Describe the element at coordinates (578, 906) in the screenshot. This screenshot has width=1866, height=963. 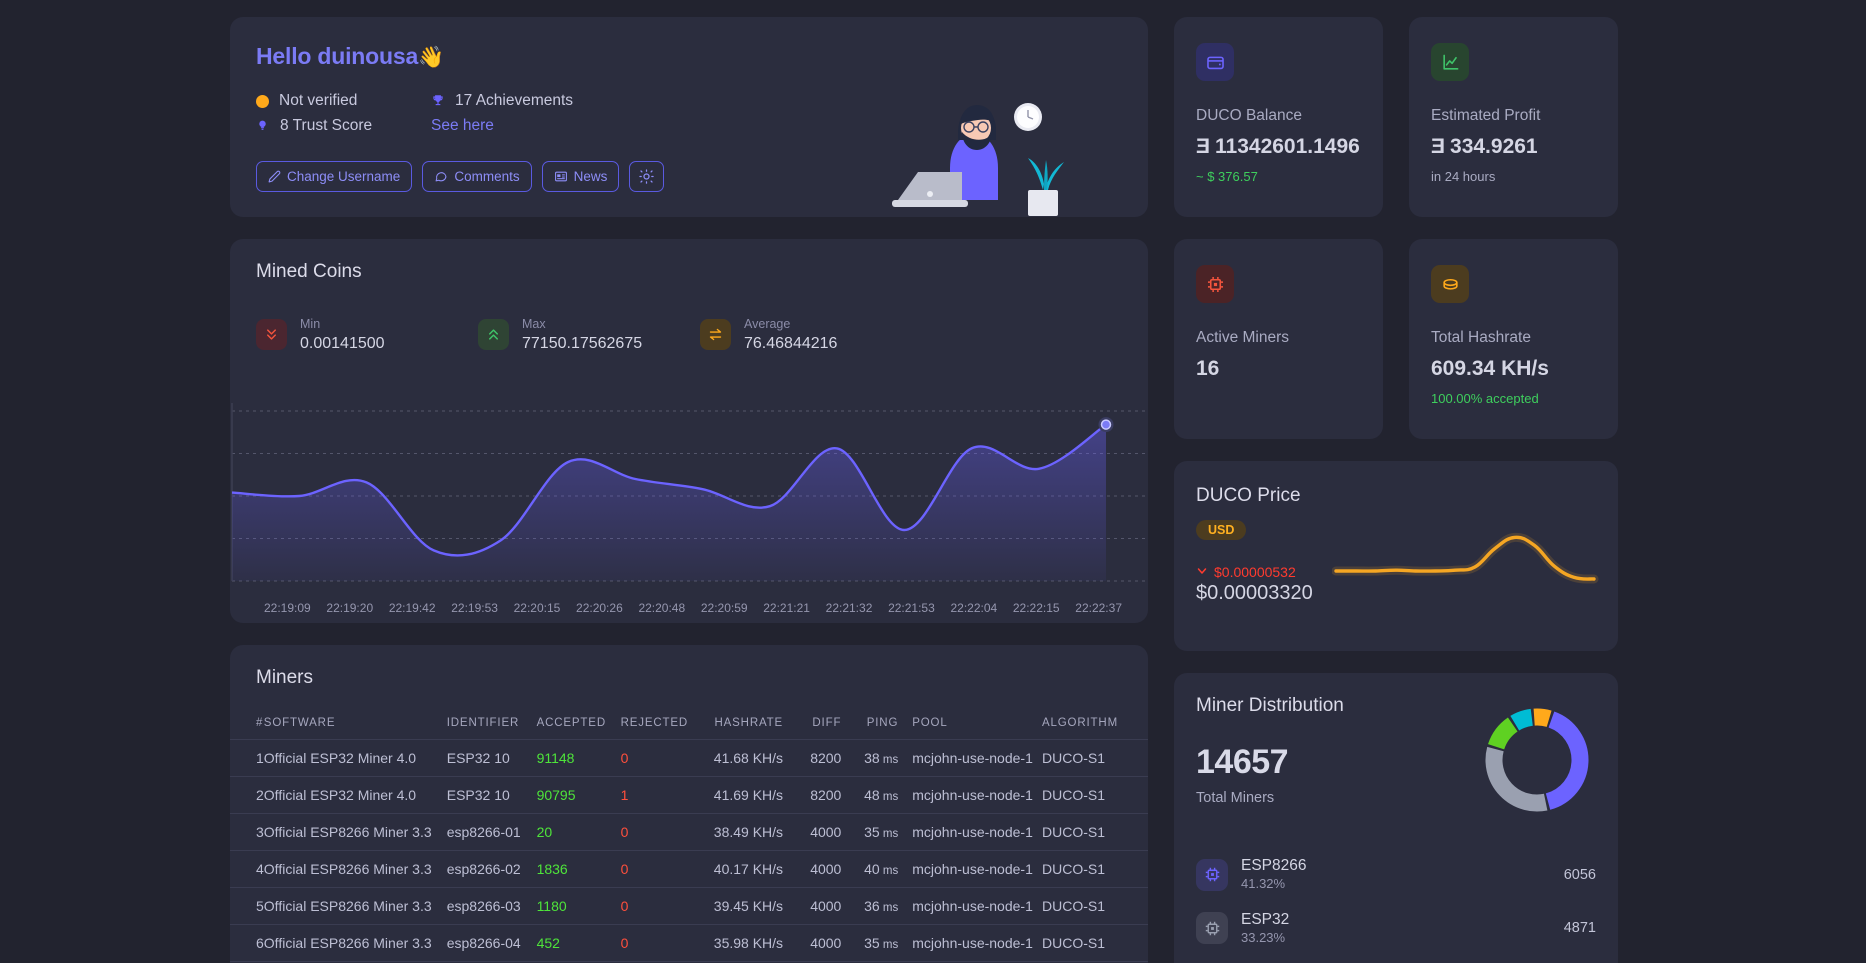
I see `cell-accepted: 1180` at that location.